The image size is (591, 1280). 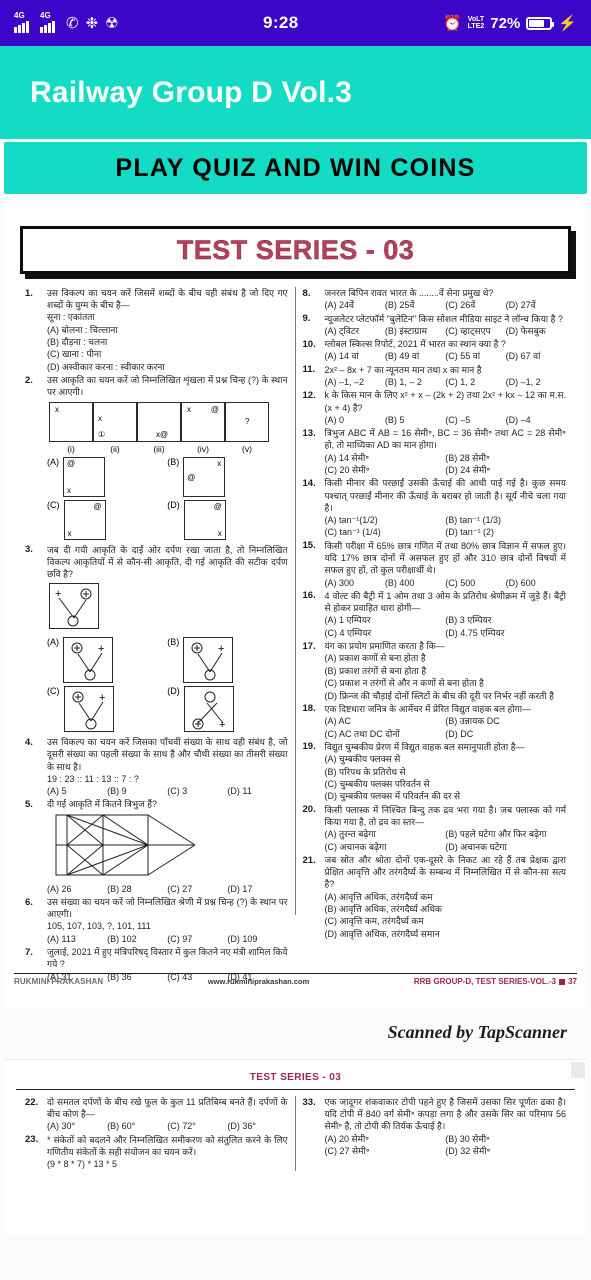 I want to click on option-a: (A) tan⁻¹(1/2), so click(x=385, y=520).